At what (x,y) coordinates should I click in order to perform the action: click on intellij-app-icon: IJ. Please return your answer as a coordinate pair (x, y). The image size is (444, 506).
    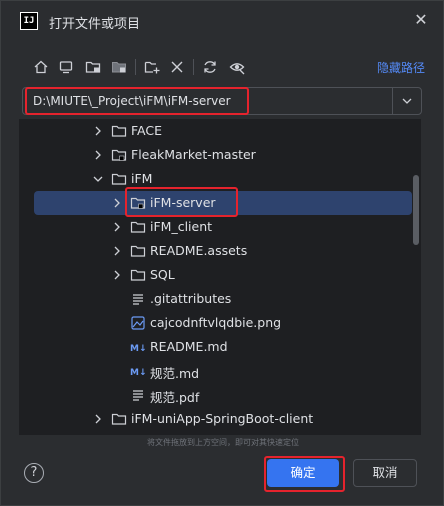
    Looking at the image, I should click on (29, 21).